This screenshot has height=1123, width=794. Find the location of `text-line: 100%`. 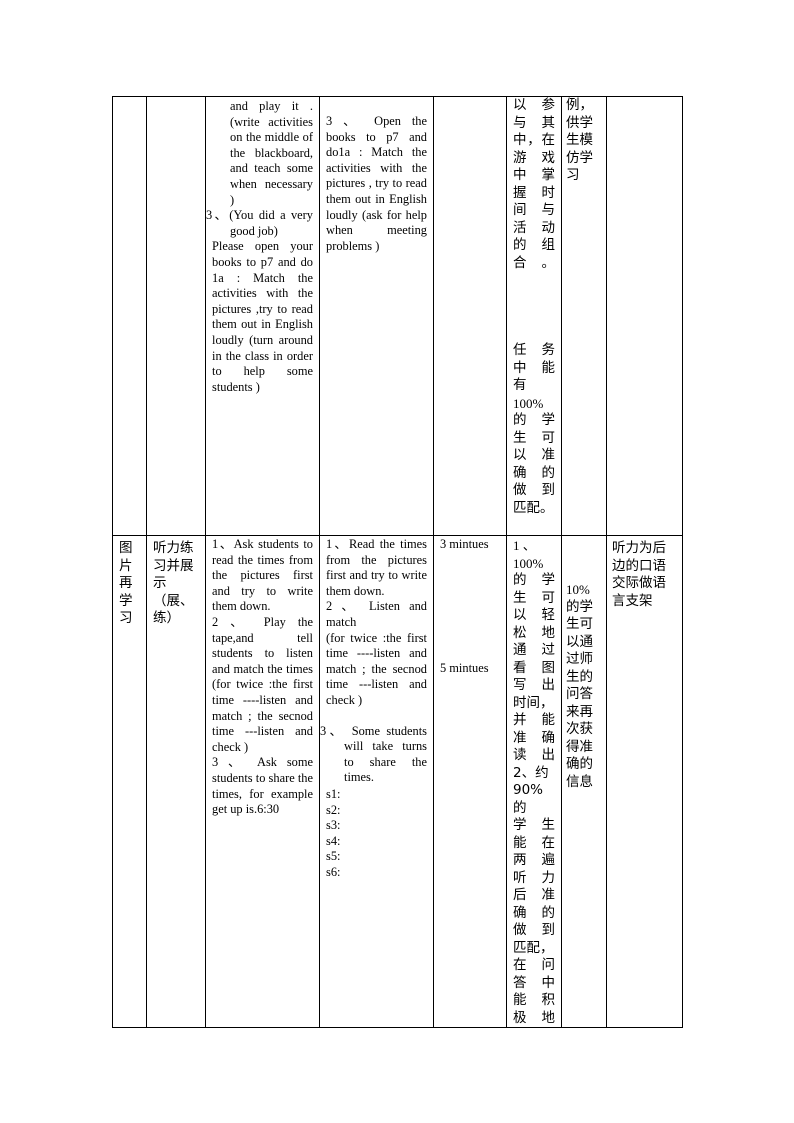

text-line: 100% is located at coordinates (528, 403).